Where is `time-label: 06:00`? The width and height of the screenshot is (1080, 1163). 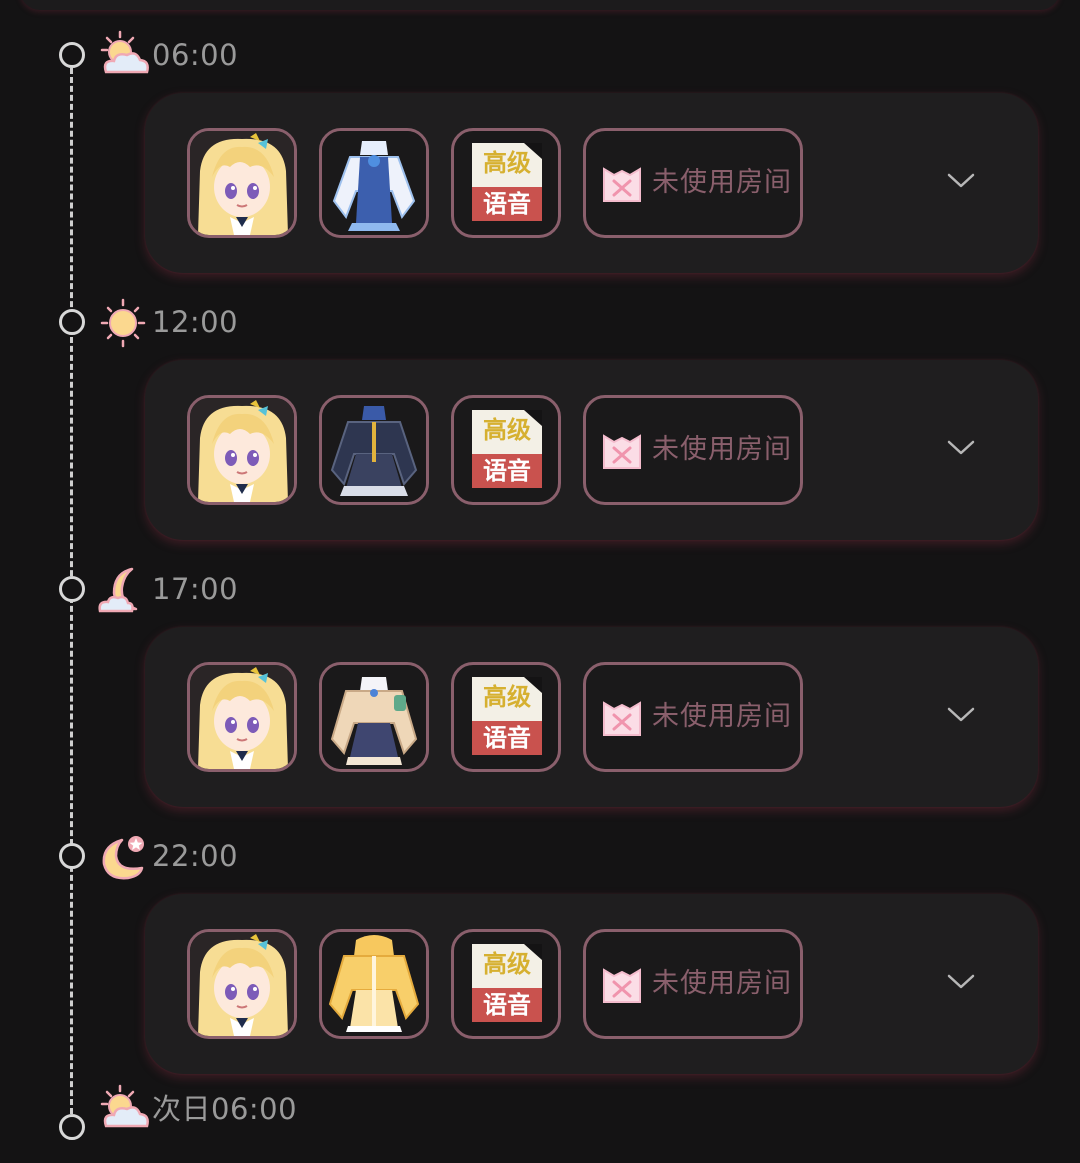 time-label: 06:00 is located at coordinates (195, 55).